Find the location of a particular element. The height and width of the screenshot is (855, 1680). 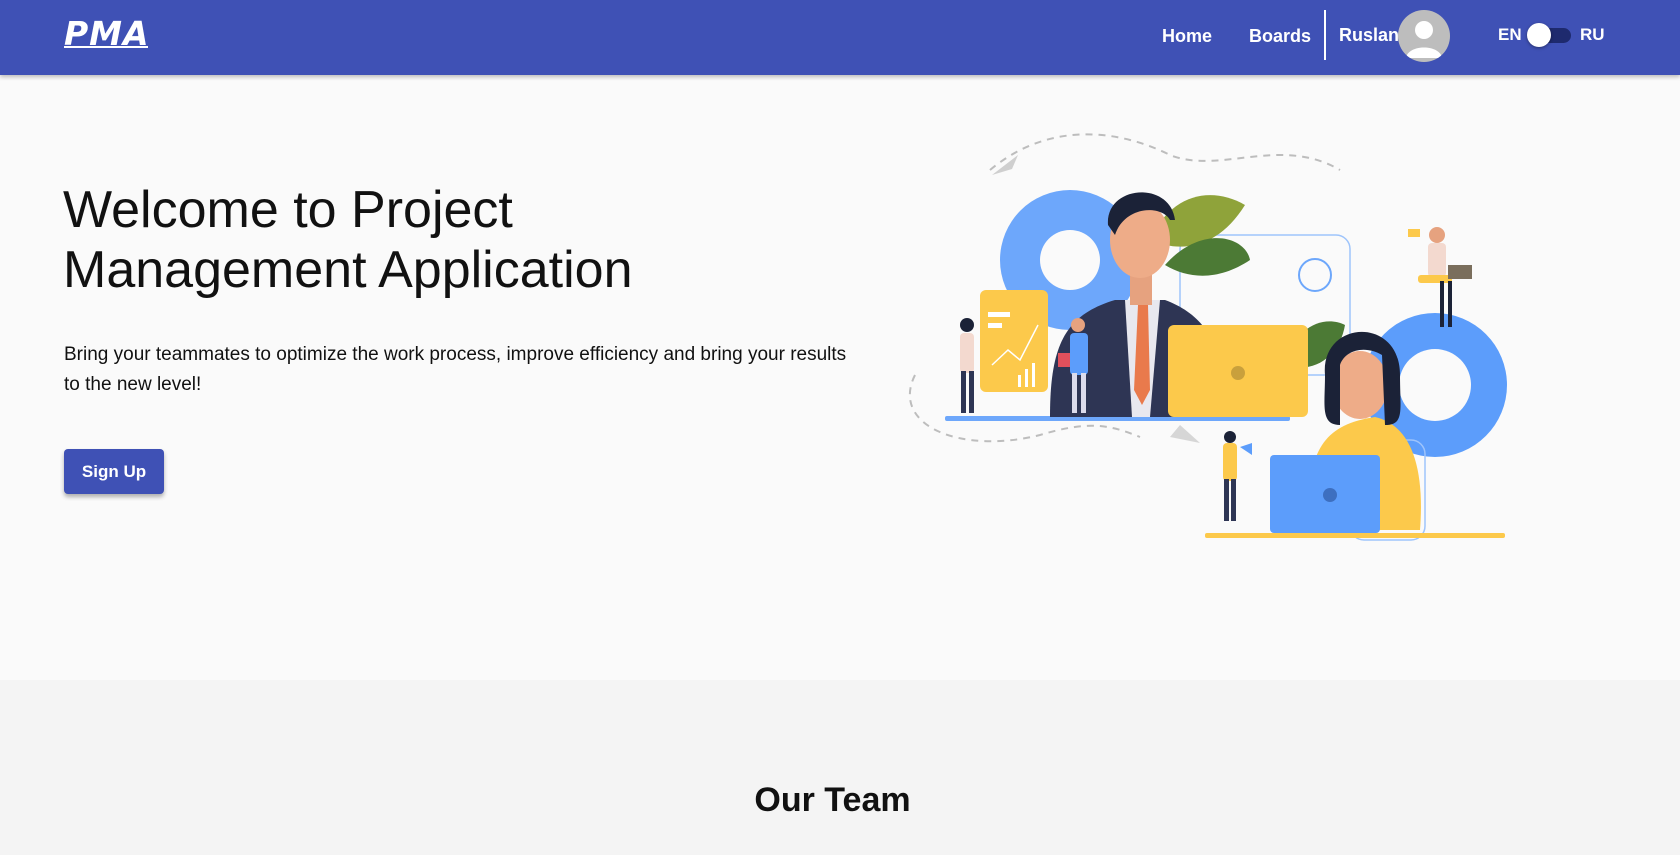

user-name: Ruslan is located at coordinates (1369, 35).